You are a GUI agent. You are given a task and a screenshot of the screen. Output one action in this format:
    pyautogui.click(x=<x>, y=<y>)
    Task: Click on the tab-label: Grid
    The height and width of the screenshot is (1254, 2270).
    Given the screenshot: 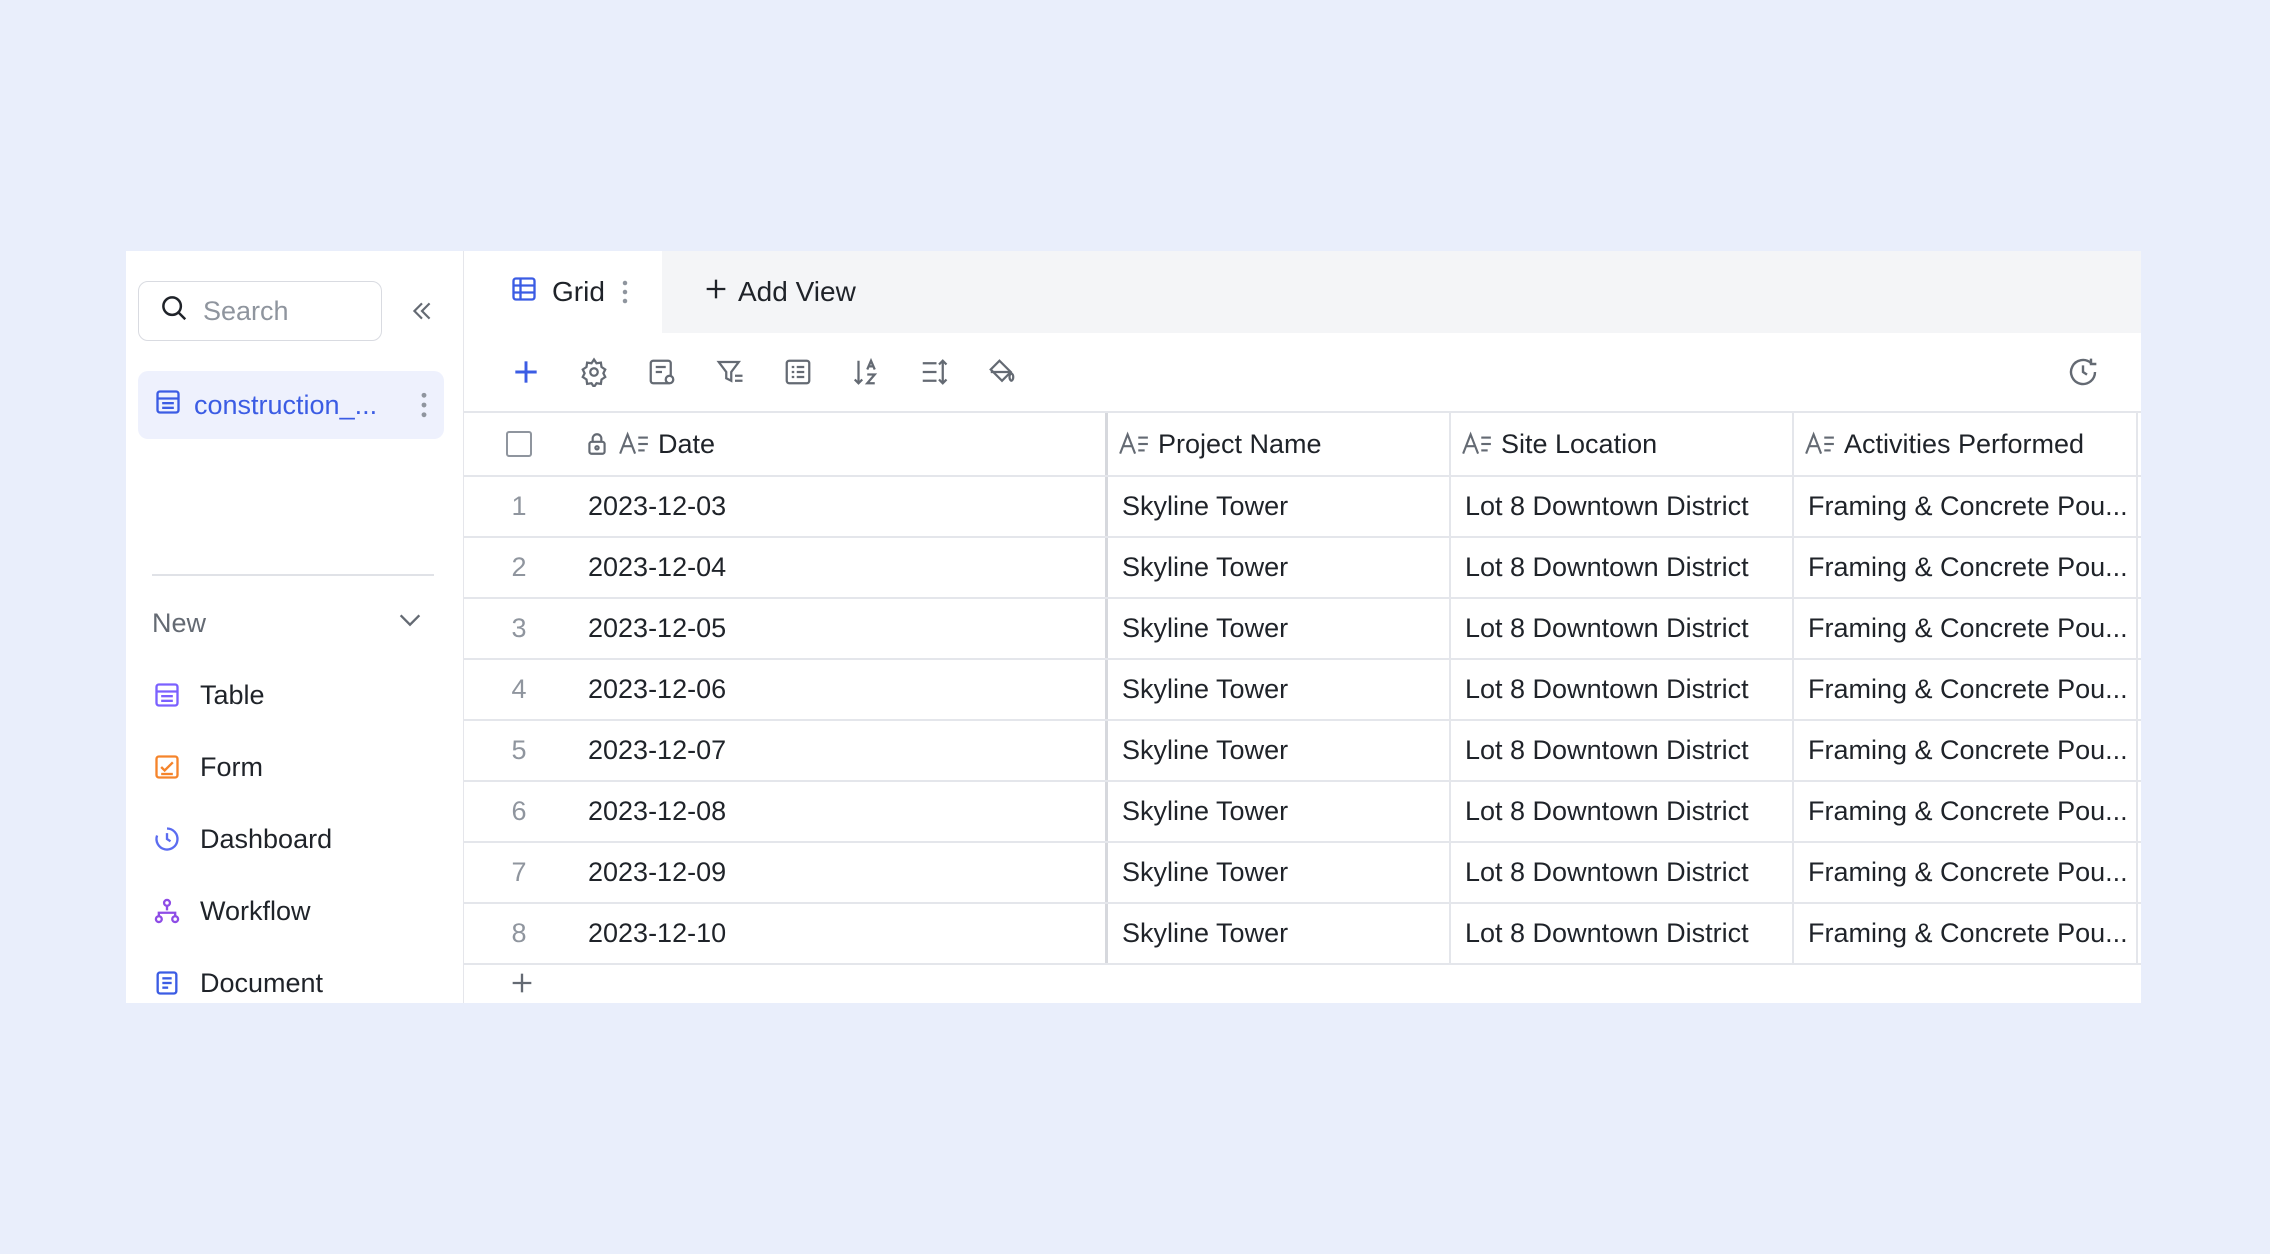 What is the action you would take?
    pyautogui.click(x=578, y=291)
    